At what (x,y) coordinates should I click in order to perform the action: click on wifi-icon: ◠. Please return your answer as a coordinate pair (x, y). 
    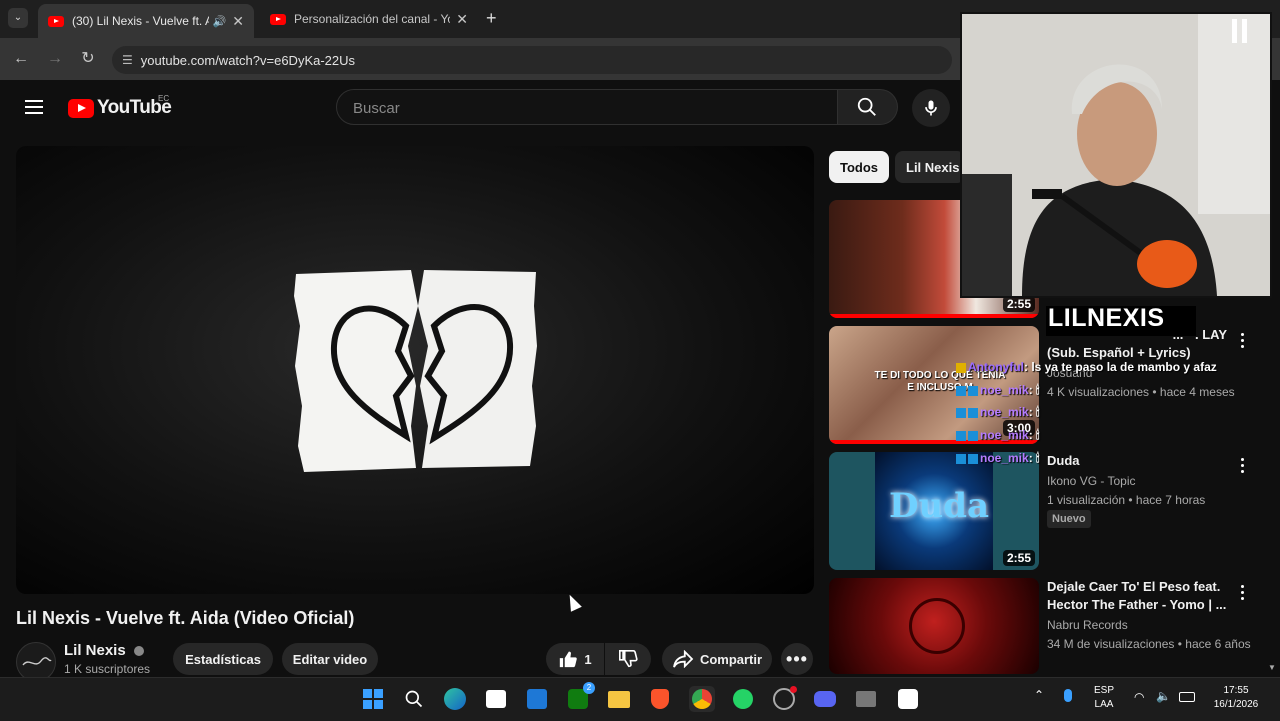
    Looking at the image, I should click on (1139, 697).